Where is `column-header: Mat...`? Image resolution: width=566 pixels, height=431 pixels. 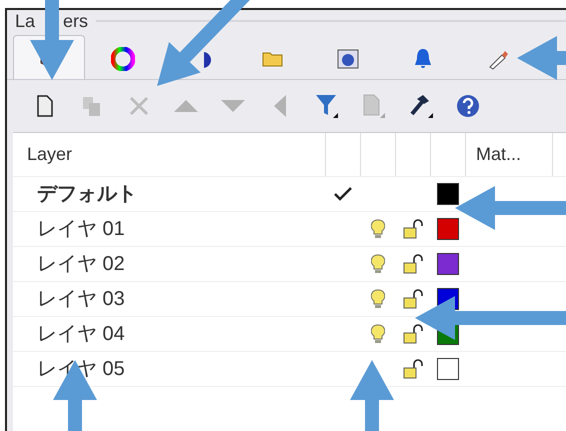 column-header: Mat... is located at coordinates (494, 154).